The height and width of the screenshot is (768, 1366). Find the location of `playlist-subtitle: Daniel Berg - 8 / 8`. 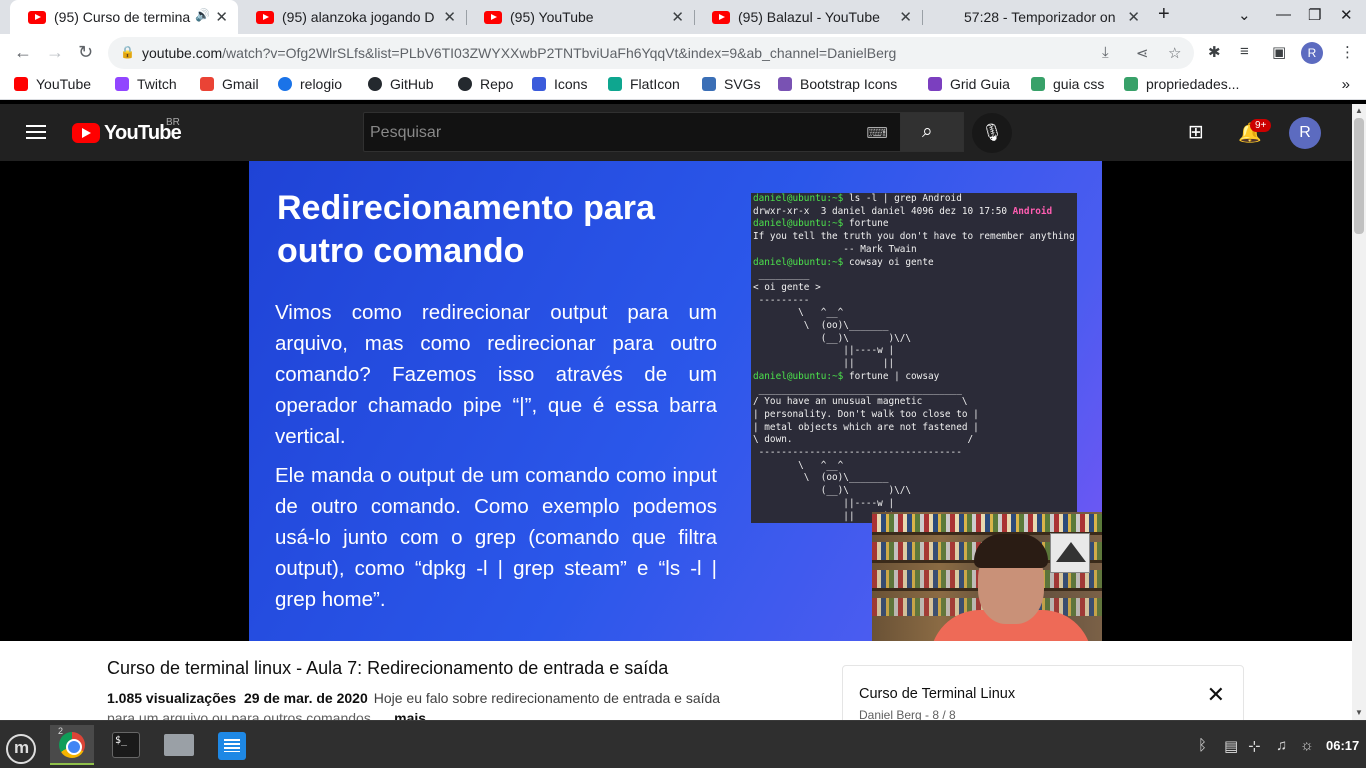

playlist-subtitle: Daniel Berg - 8 / 8 is located at coordinates (907, 714).